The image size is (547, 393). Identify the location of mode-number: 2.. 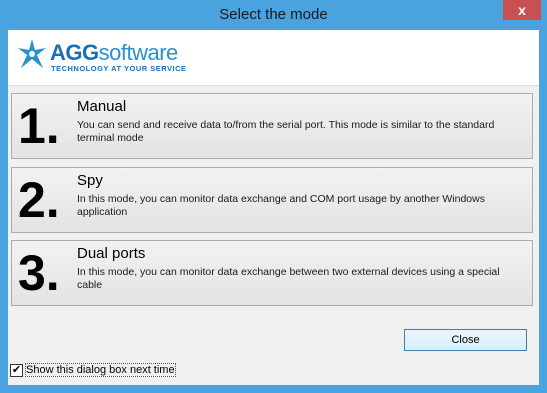
(39, 200).